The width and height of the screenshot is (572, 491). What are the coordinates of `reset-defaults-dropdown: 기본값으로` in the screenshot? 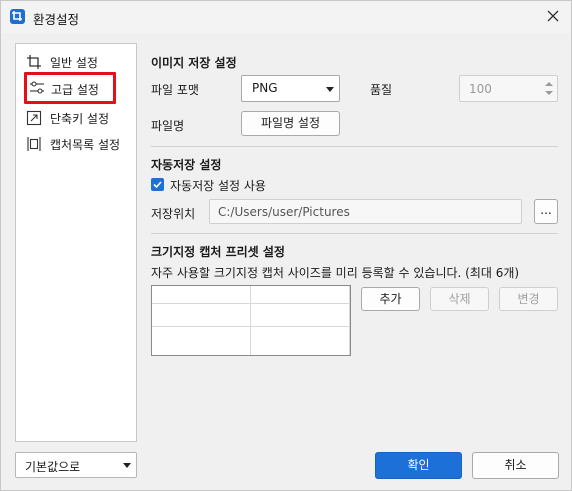 It's located at (76, 465).